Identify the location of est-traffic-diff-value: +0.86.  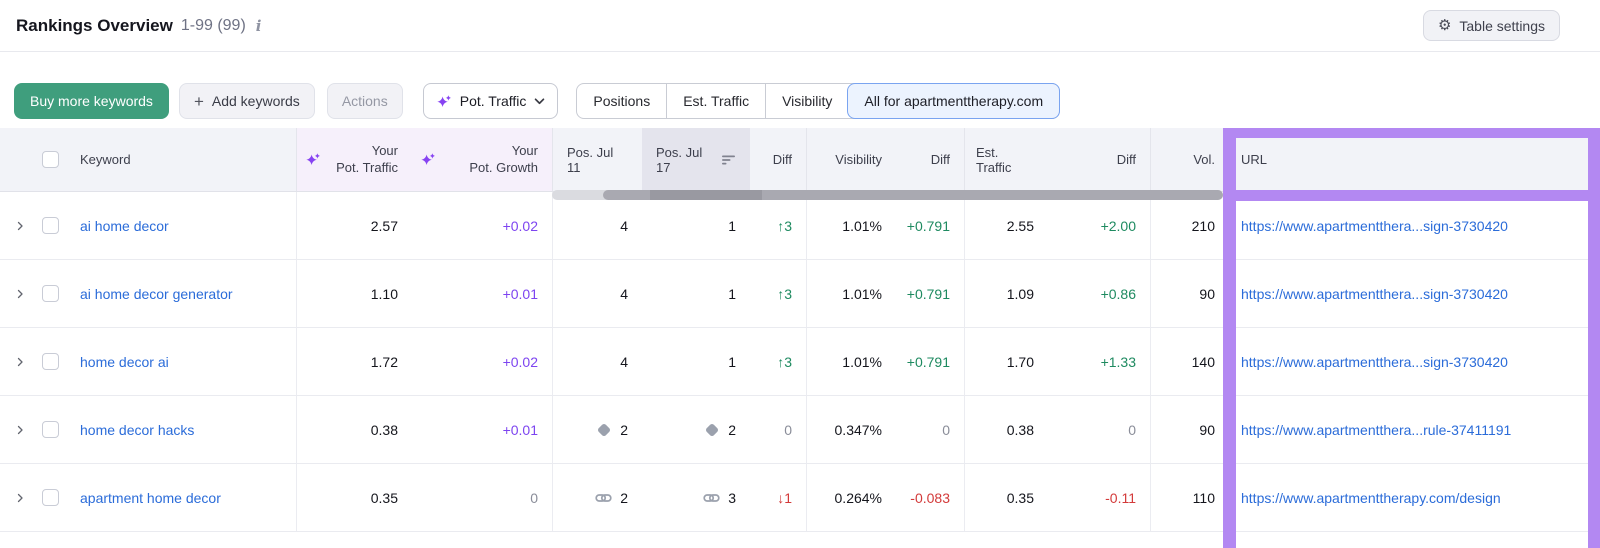
(1118, 293).